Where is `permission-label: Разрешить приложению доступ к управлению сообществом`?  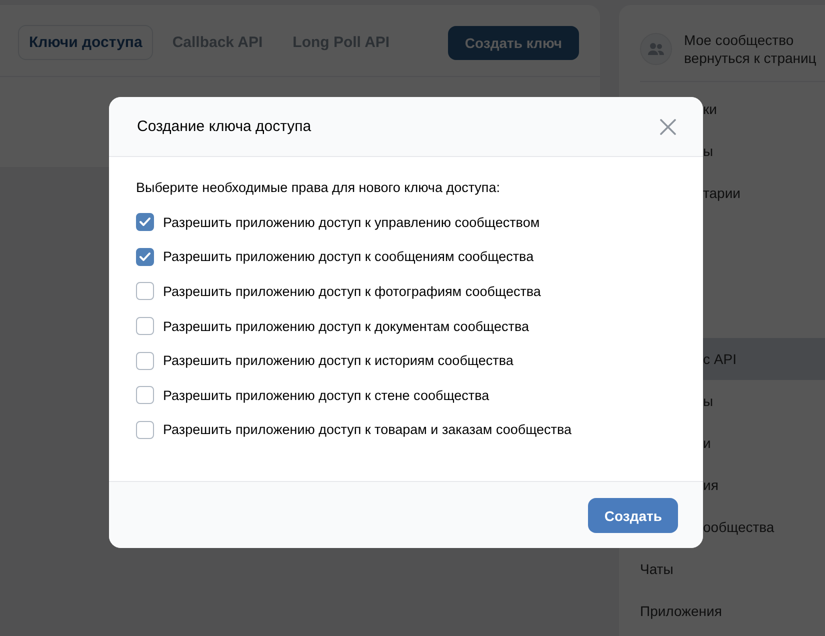 permission-label: Разрешить приложению доступ к управлению сообществом is located at coordinates (351, 222).